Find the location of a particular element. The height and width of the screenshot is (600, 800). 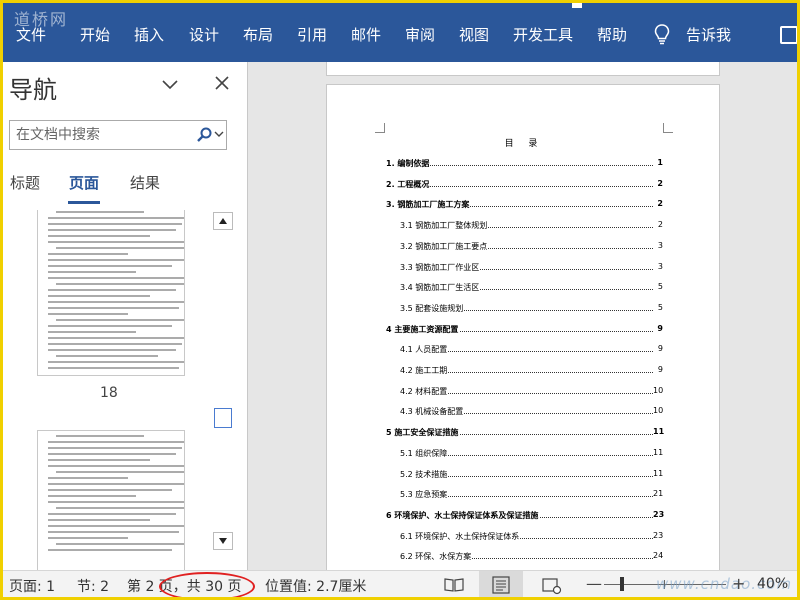

toc-entry: 4.2 施工工期 9 is located at coordinates (524, 371).